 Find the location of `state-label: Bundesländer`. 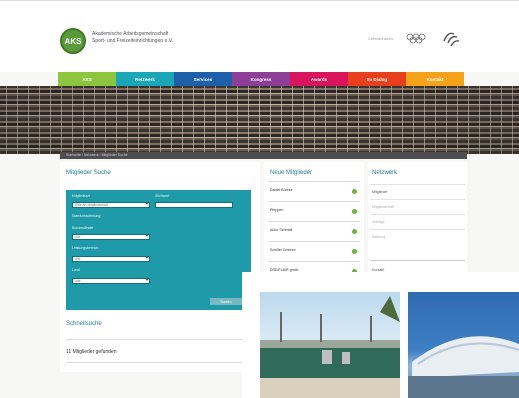

state-label: Bundesländer is located at coordinates (83, 228).